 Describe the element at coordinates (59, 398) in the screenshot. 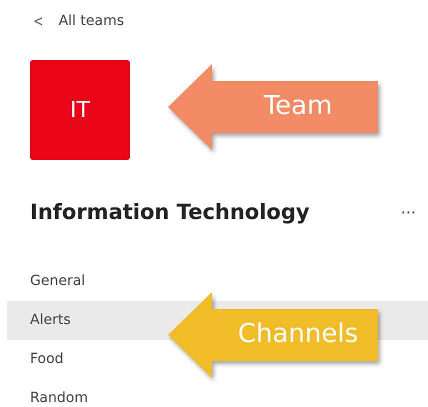

I see `channel-item: Random` at that location.